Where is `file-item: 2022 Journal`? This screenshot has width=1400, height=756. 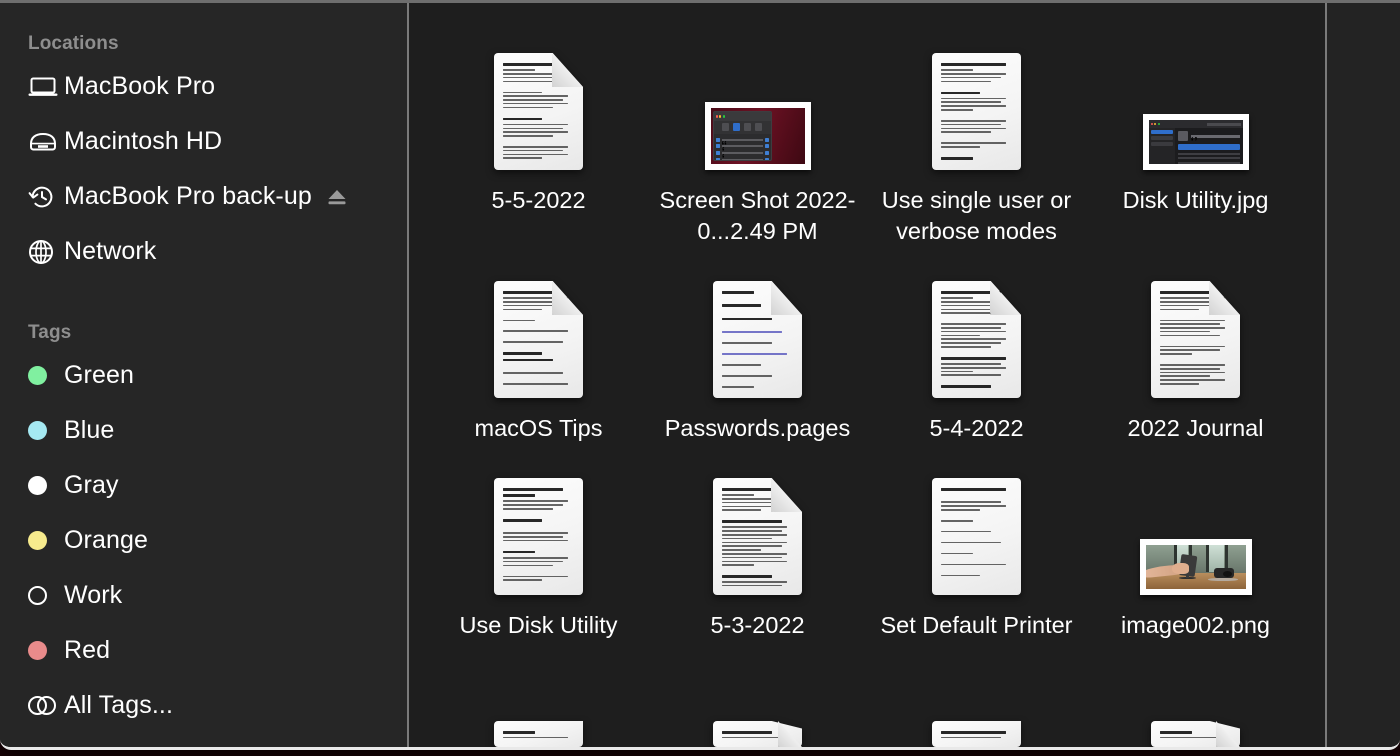
file-item: 2022 Journal is located at coordinates (1195, 355).